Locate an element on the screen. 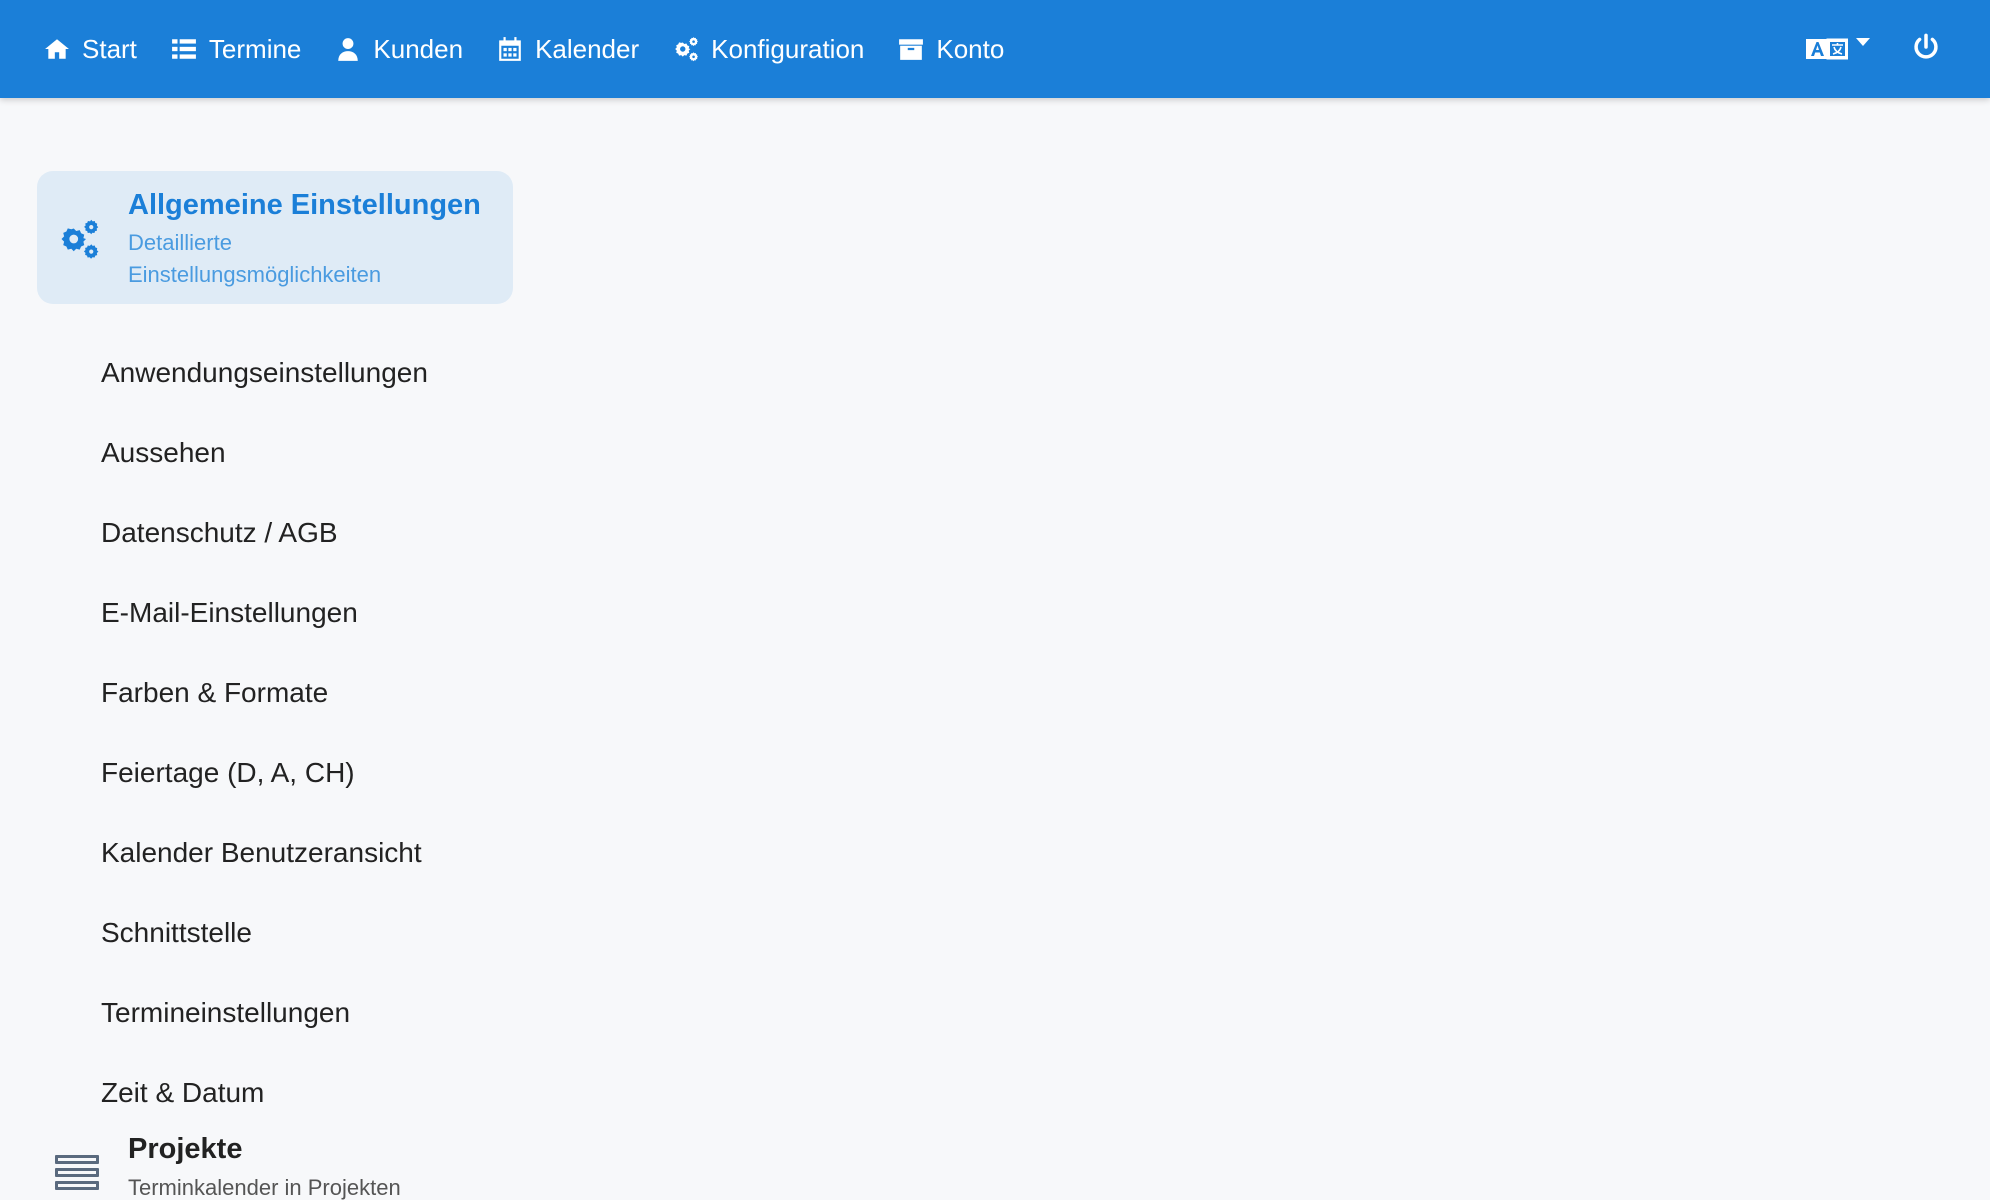 The image size is (1990, 1200). language-dropdown is located at coordinates (1838, 49).